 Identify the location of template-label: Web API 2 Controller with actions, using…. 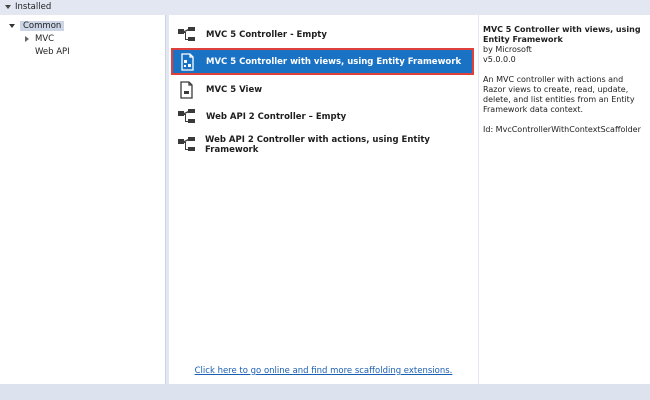
(317, 144).